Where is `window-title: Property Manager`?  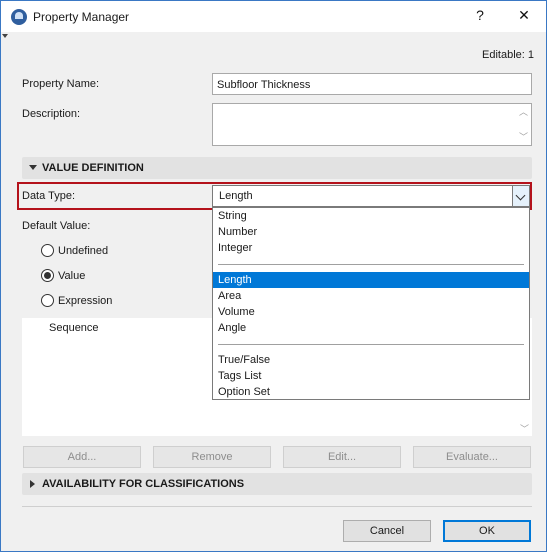 window-title: Property Manager is located at coordinates (81, 17).